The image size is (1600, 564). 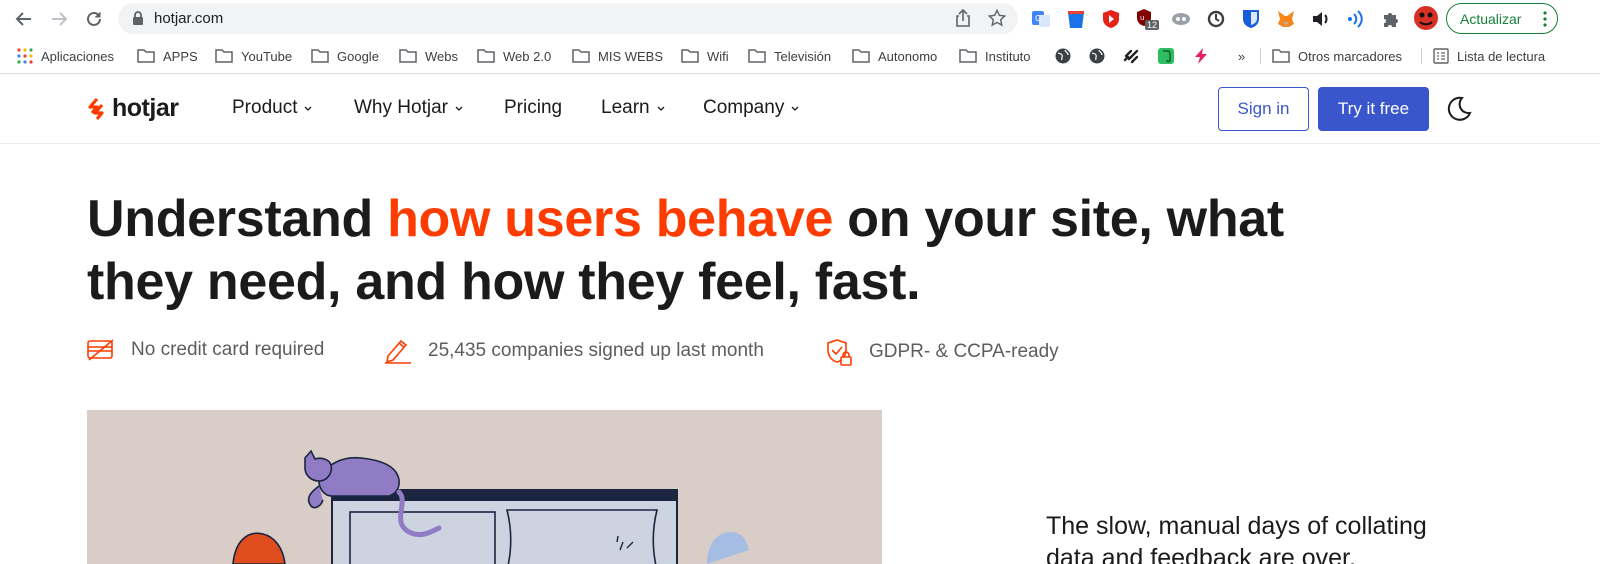 I want to click on hotjar-mark-icon, so click(x=96, y=108).